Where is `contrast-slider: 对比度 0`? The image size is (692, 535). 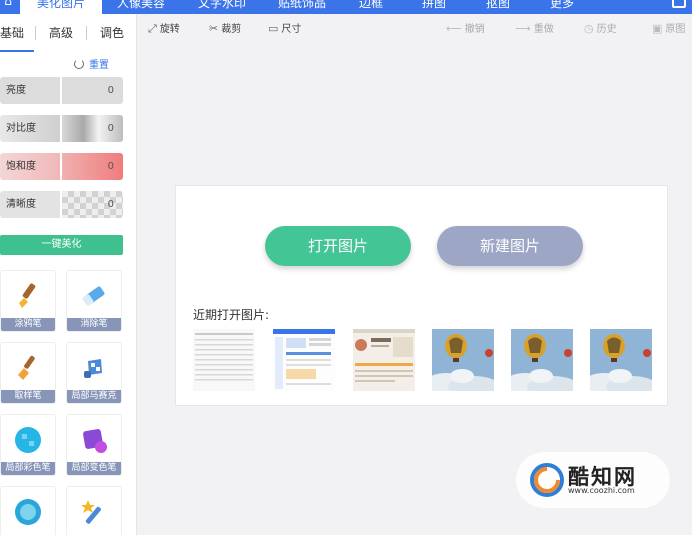 contrast-slider: 对比度 0 is located at coordinates (61, 128).